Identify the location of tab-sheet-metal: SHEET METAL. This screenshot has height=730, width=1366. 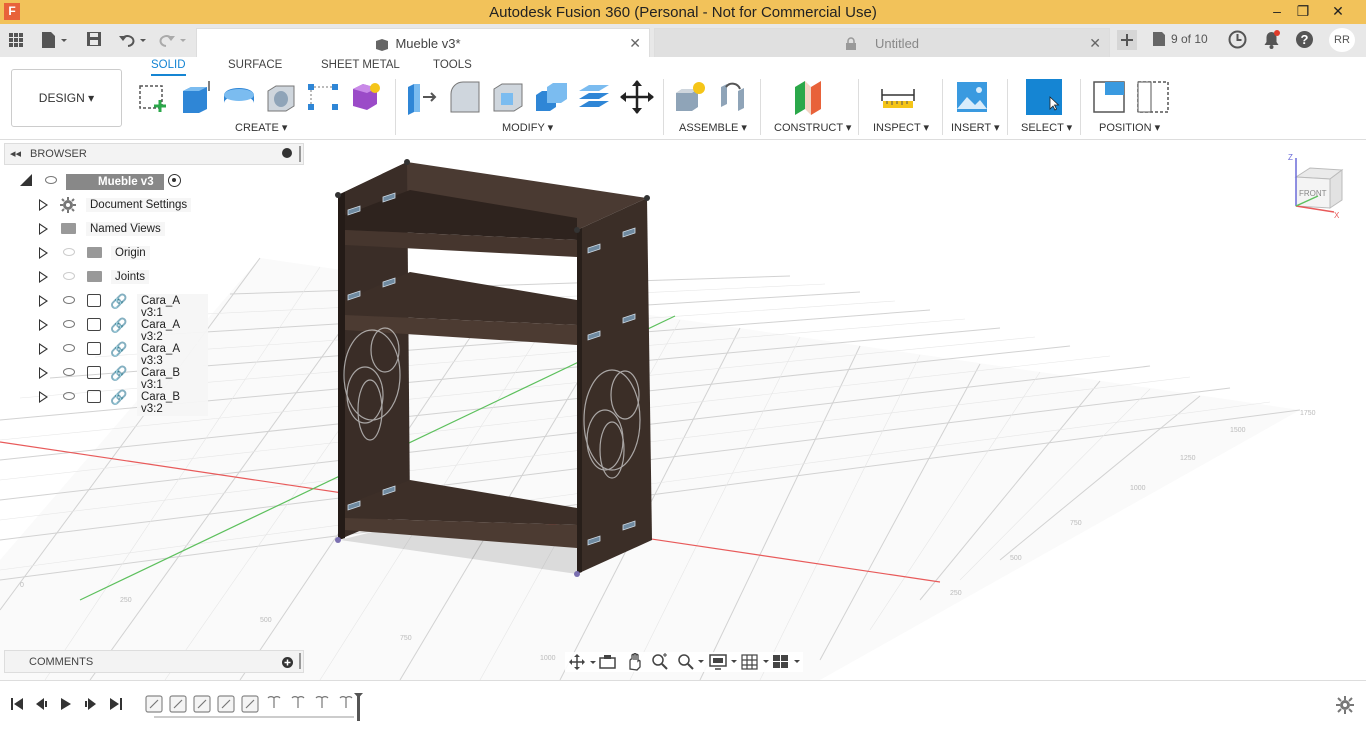
(360, 66).